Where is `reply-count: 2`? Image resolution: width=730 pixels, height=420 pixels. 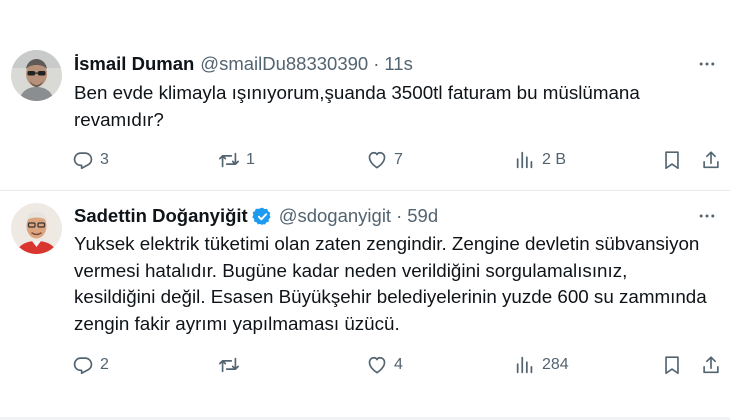
reply-count: 2 is located at coordinates (104, 364).